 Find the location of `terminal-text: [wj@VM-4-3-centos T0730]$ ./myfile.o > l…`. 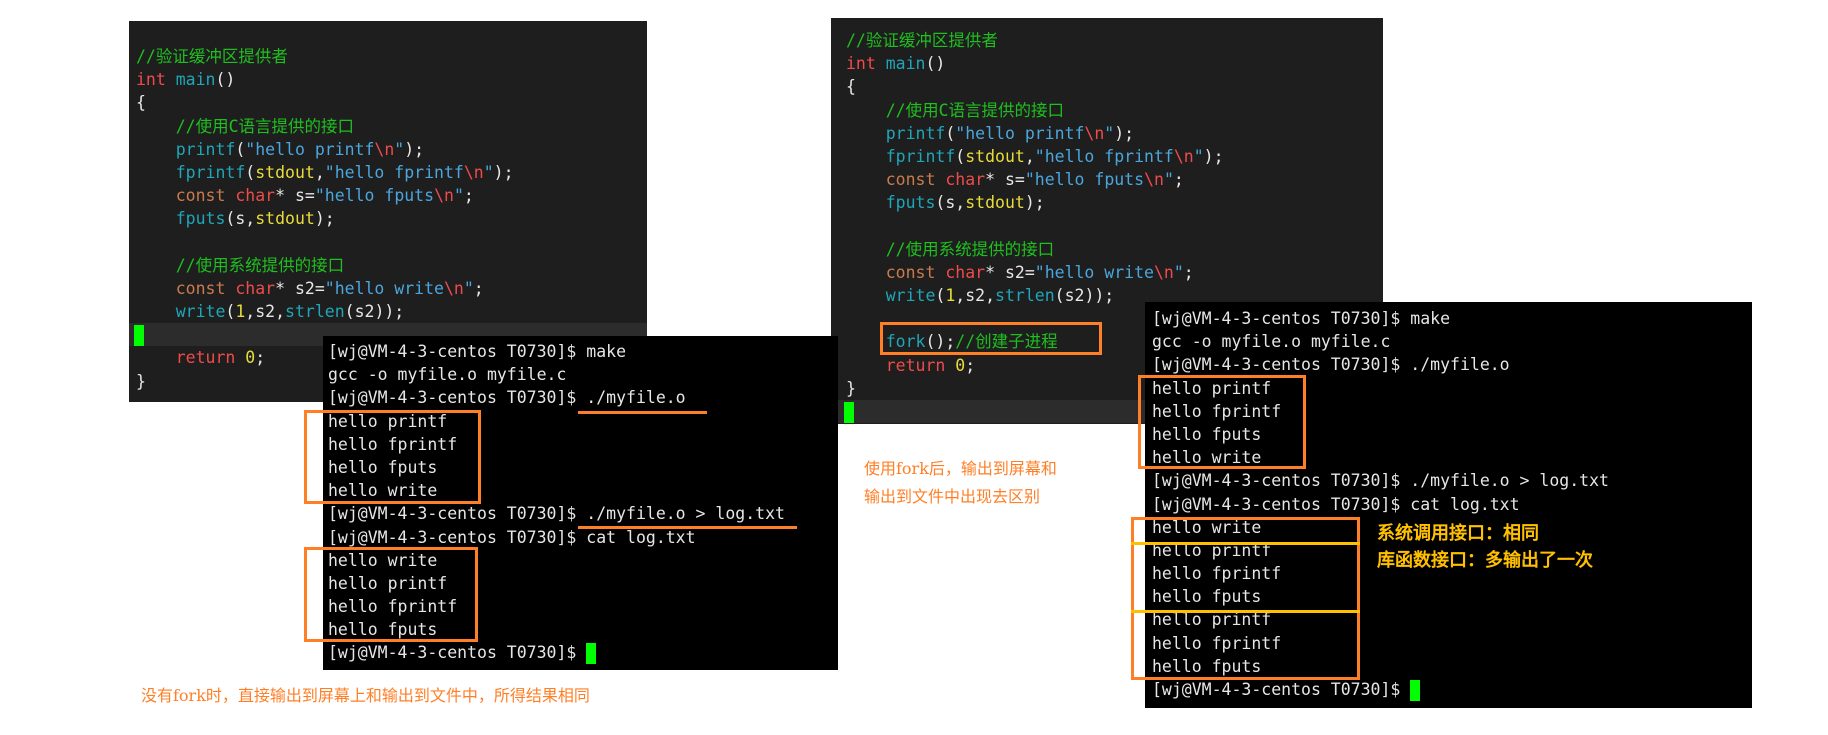

terminal-text: [wj@VM-4-3-centos T0730]$ ./myfile.o > l… is located at coordinates (1380, 481).